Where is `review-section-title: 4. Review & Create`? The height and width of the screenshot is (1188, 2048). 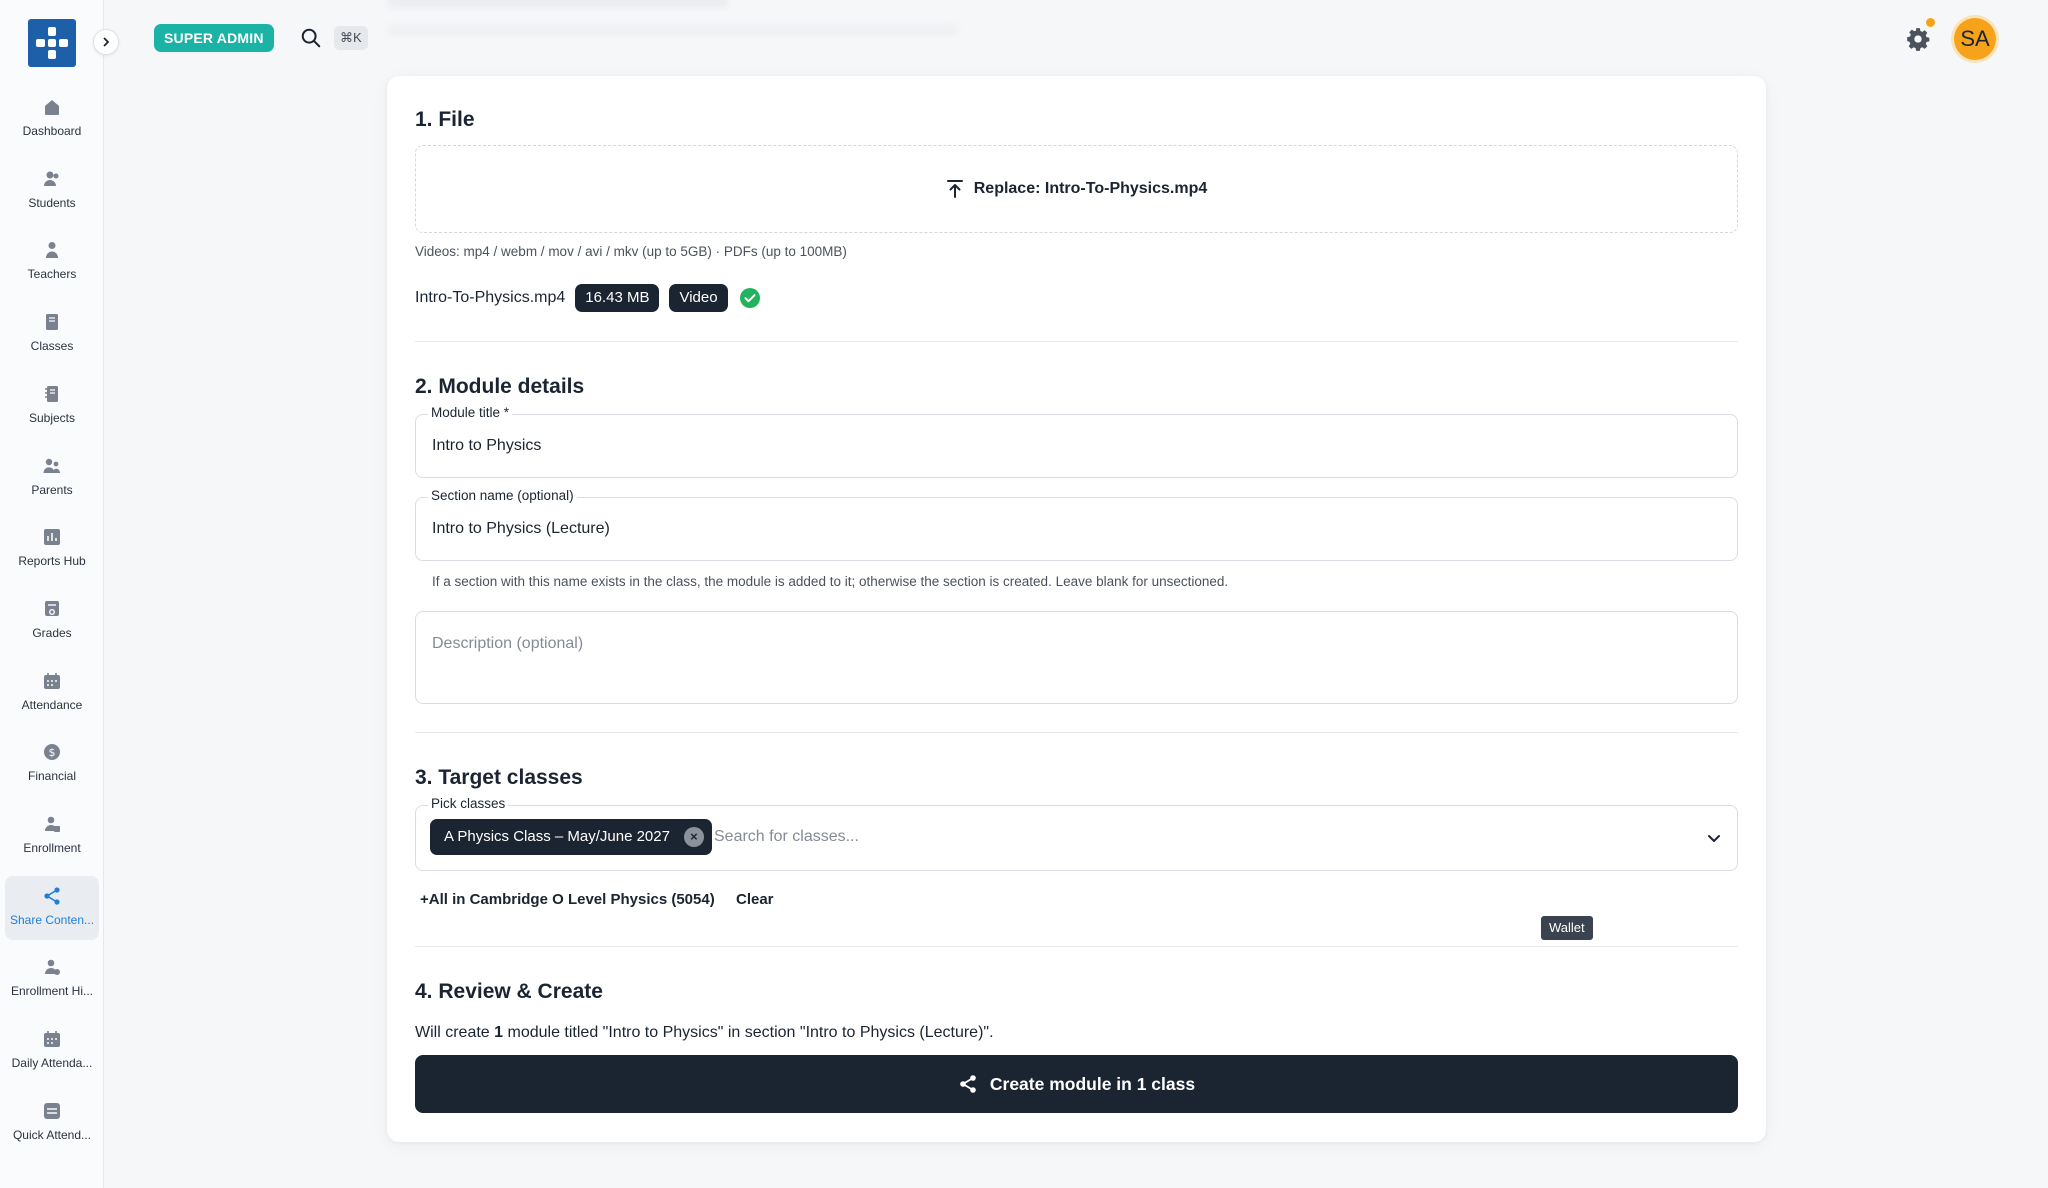
review-section-title: 4. Review & Create is located at coordinates (509, 991).